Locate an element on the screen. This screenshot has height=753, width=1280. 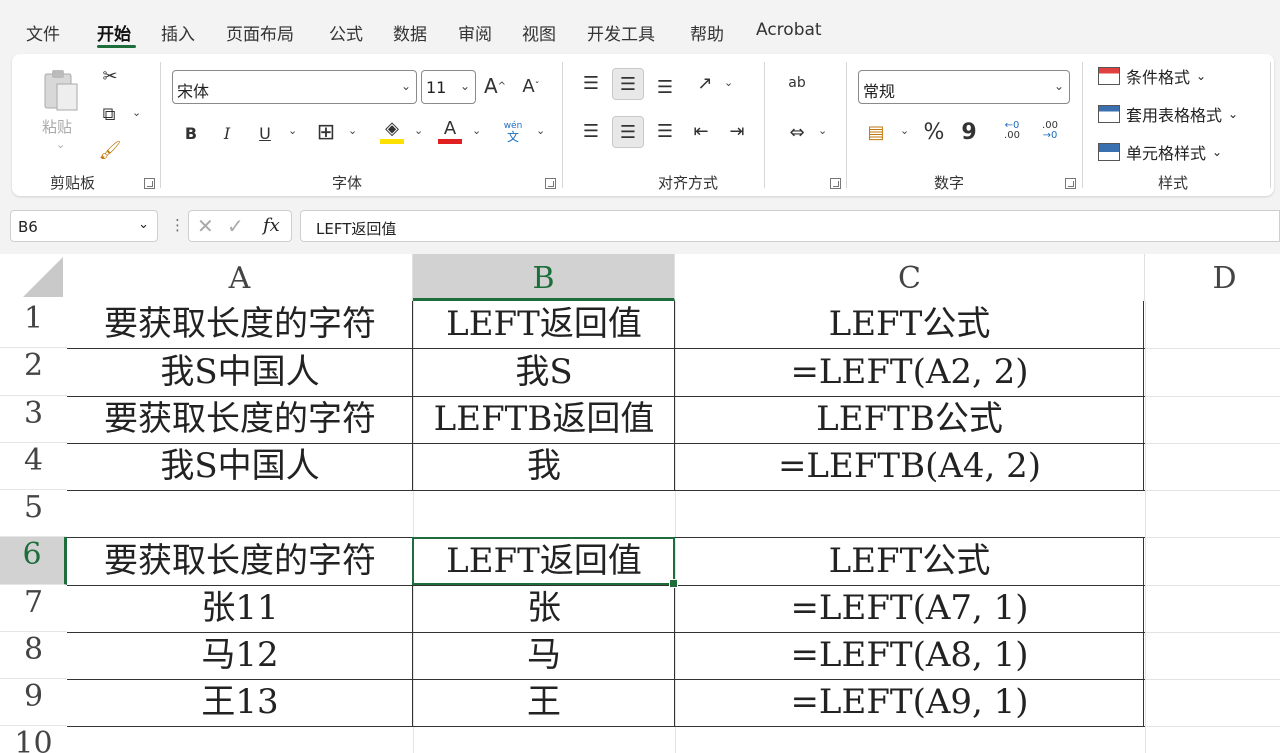
merge-dropdown-icon: ⌄ is located at coordinates (822, 130).